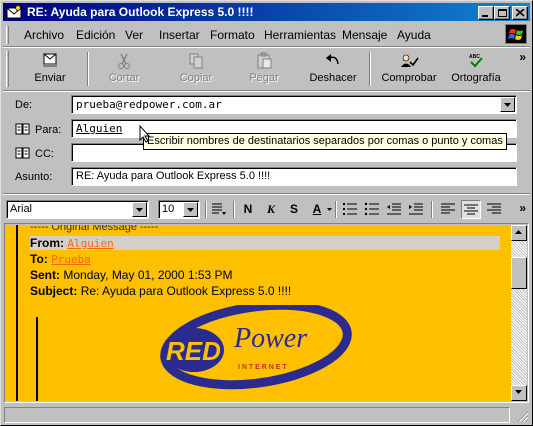 Image resolution: width=533 pixels, height=426 pixels. I want to click on maximize-button, so click(502, 13).